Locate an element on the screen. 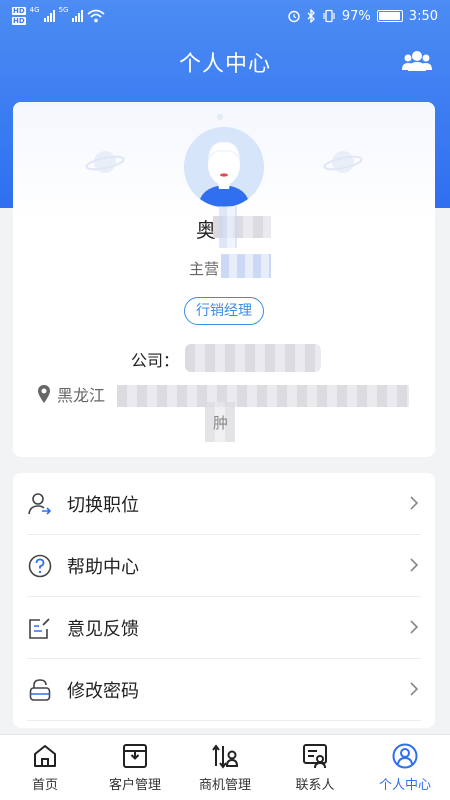  hd-badge: HD HD is located at coordinates (19, 16).